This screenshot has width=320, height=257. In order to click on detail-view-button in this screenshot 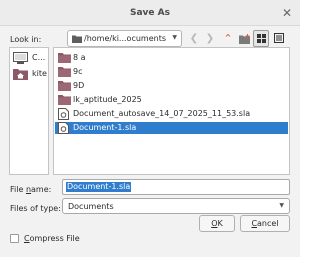, I will do `click(279, 38)`.